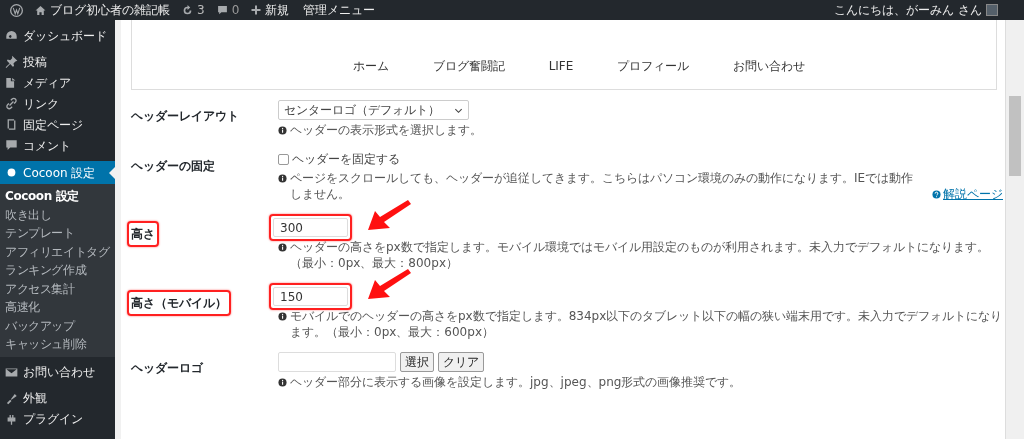 The image size is (1024, 439). What do you see at coordinates (57, 270) in the screenshot?
I see `submenu-item: ランキング作成` at bounding box center [57, 270].